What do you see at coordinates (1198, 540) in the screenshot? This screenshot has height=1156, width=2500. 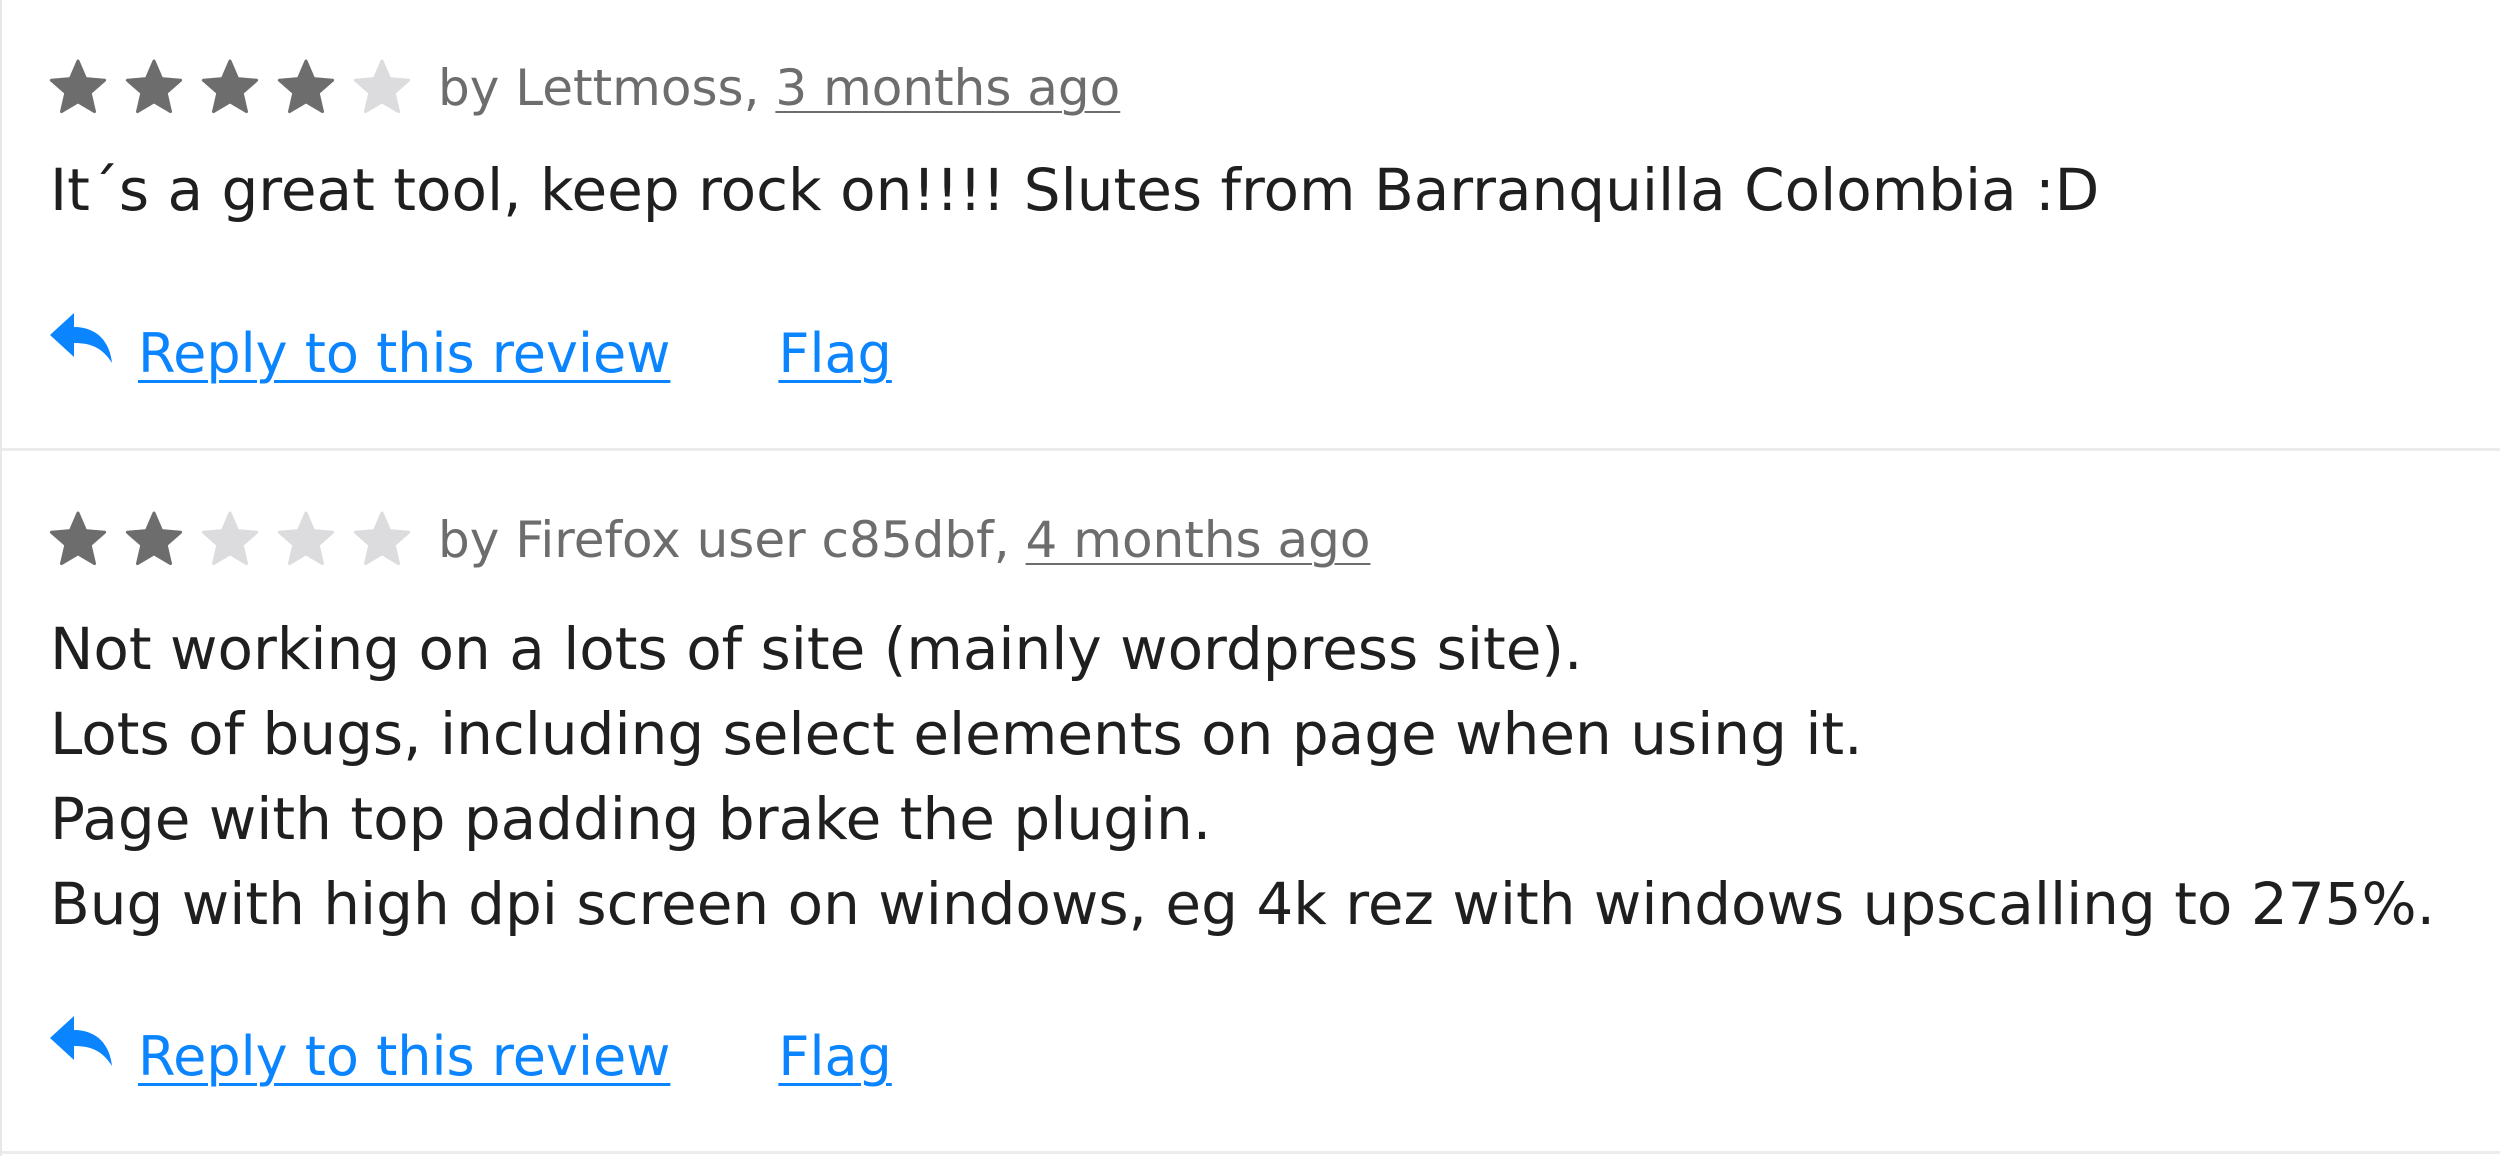 I see `review-date-link: 4 months ago` at bounding box center [1198, 540].